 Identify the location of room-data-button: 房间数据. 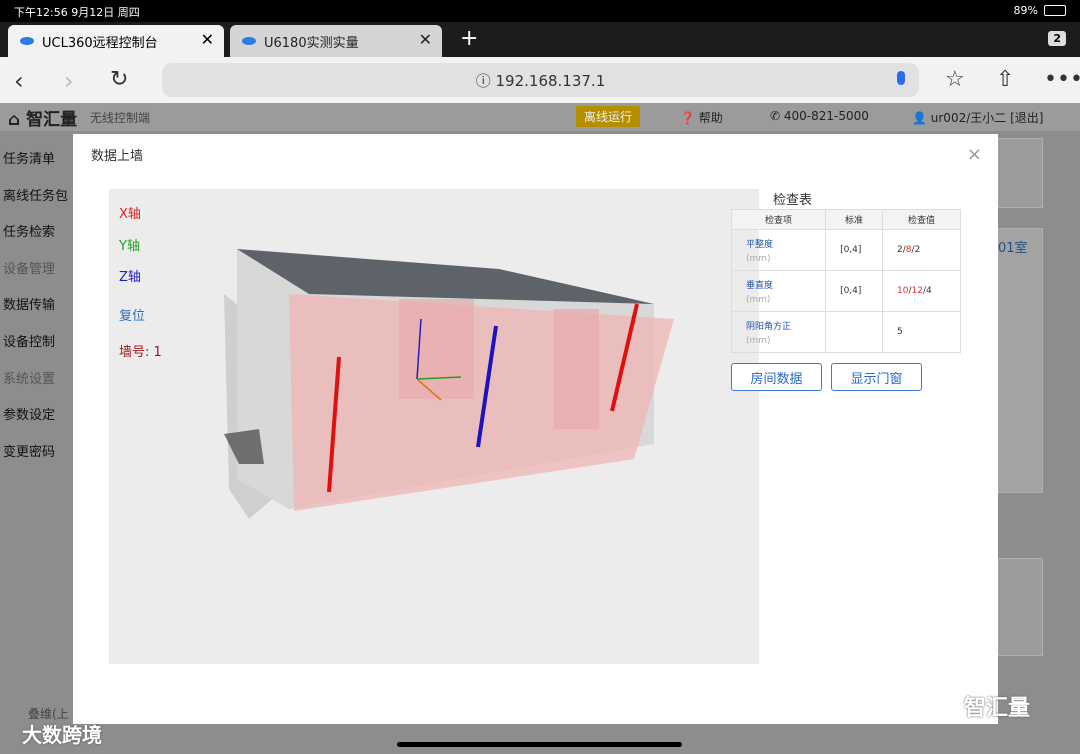
(776, 377).